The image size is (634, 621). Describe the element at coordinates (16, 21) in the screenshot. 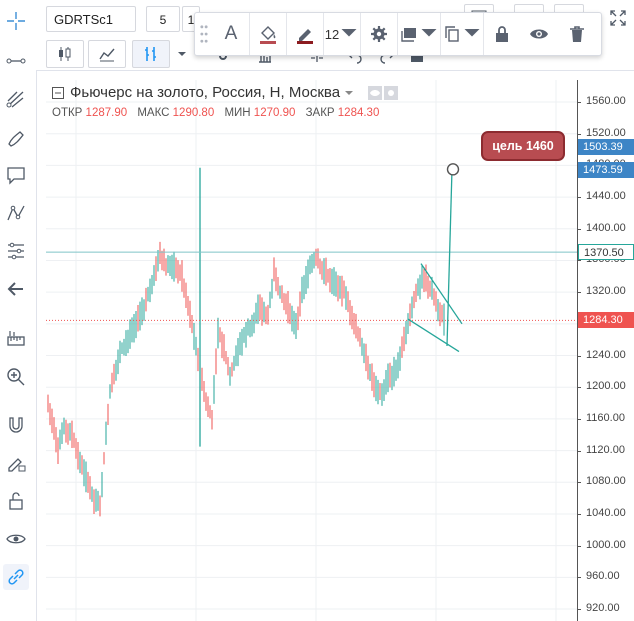

I see `crosshair-icon` at that location.